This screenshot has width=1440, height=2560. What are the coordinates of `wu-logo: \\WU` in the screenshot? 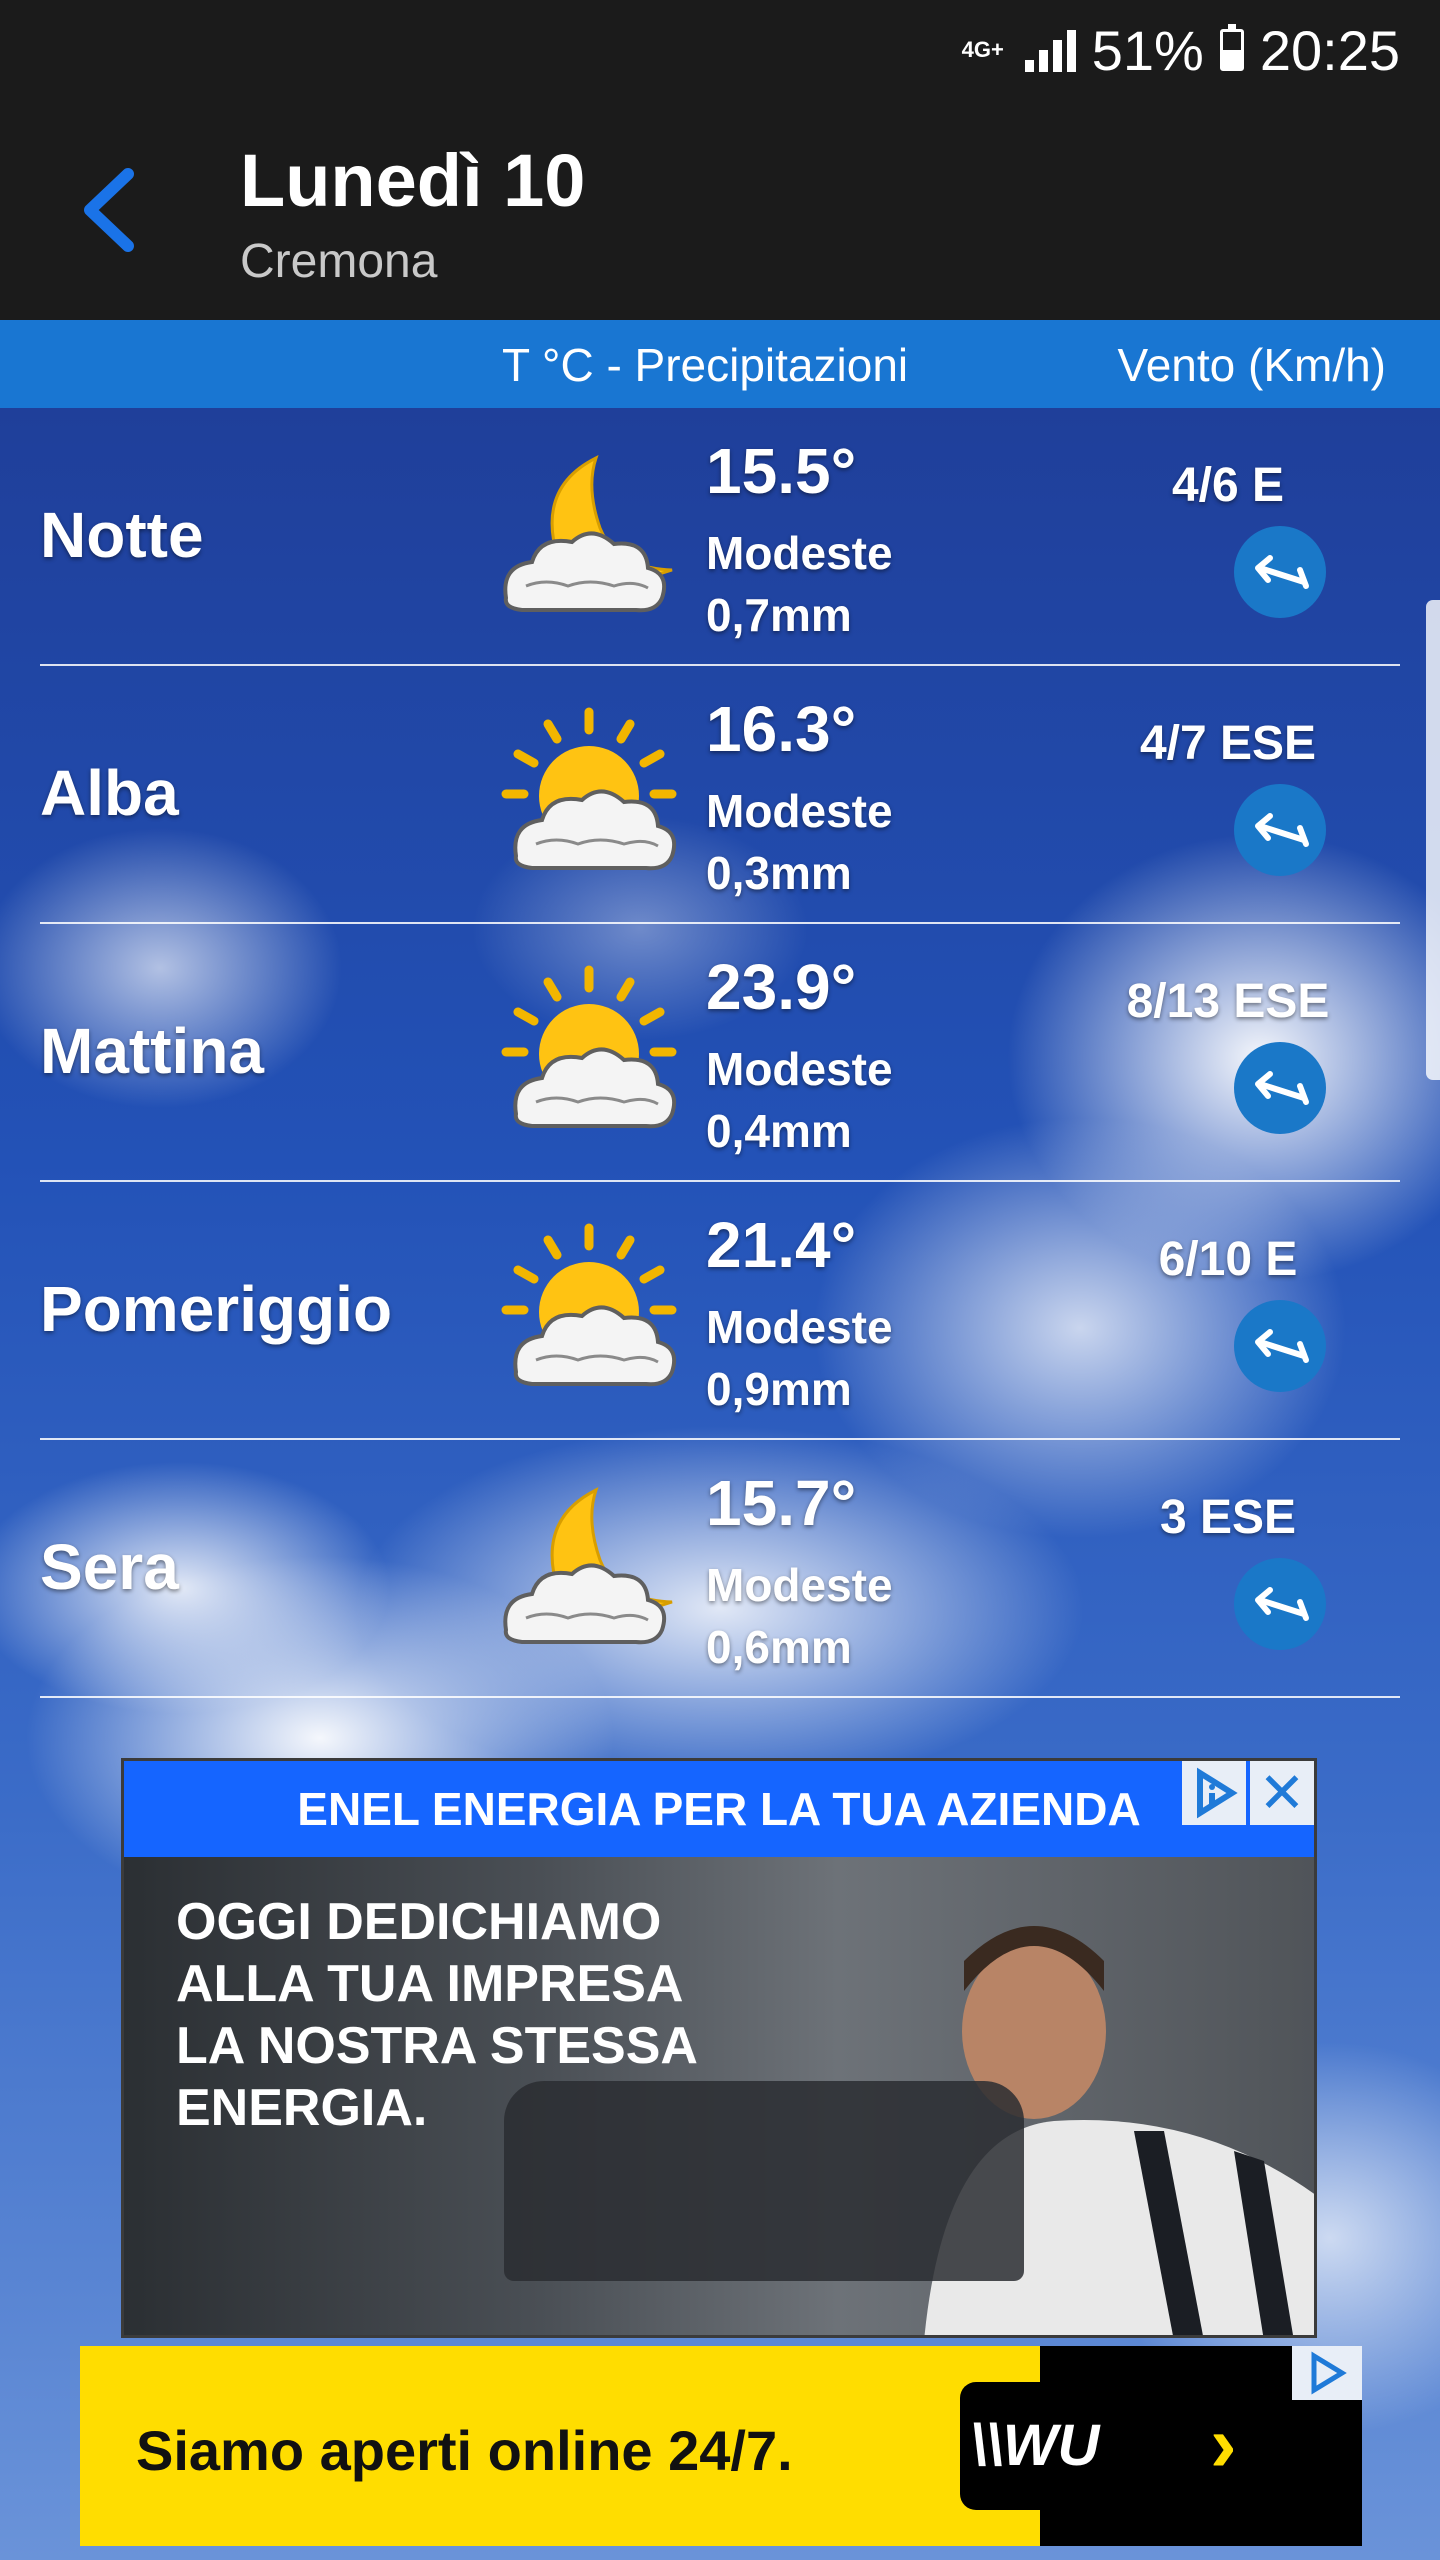 It's located at (1035, 2446).